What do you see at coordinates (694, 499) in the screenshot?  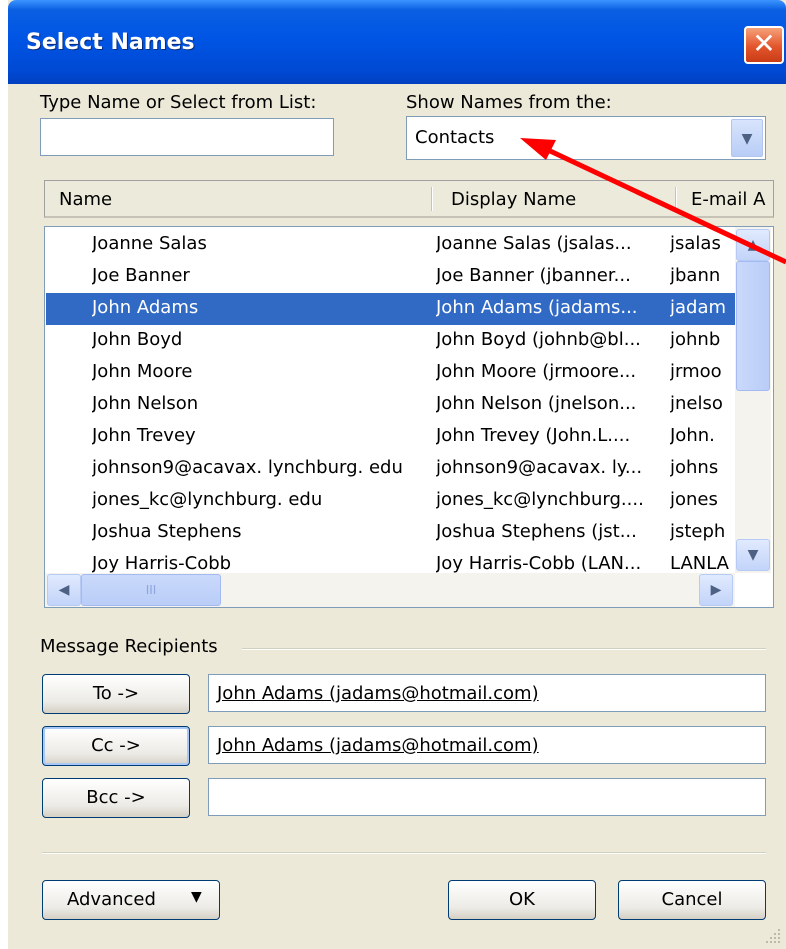 I see `contact-email: jones` at bounding box center [694, 499].